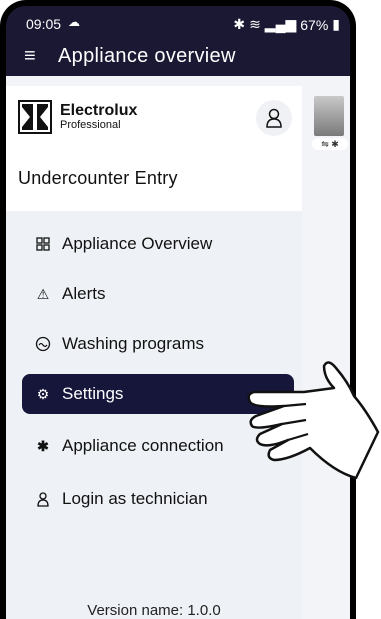  I want to click on technician-icon, so click(43, 499).